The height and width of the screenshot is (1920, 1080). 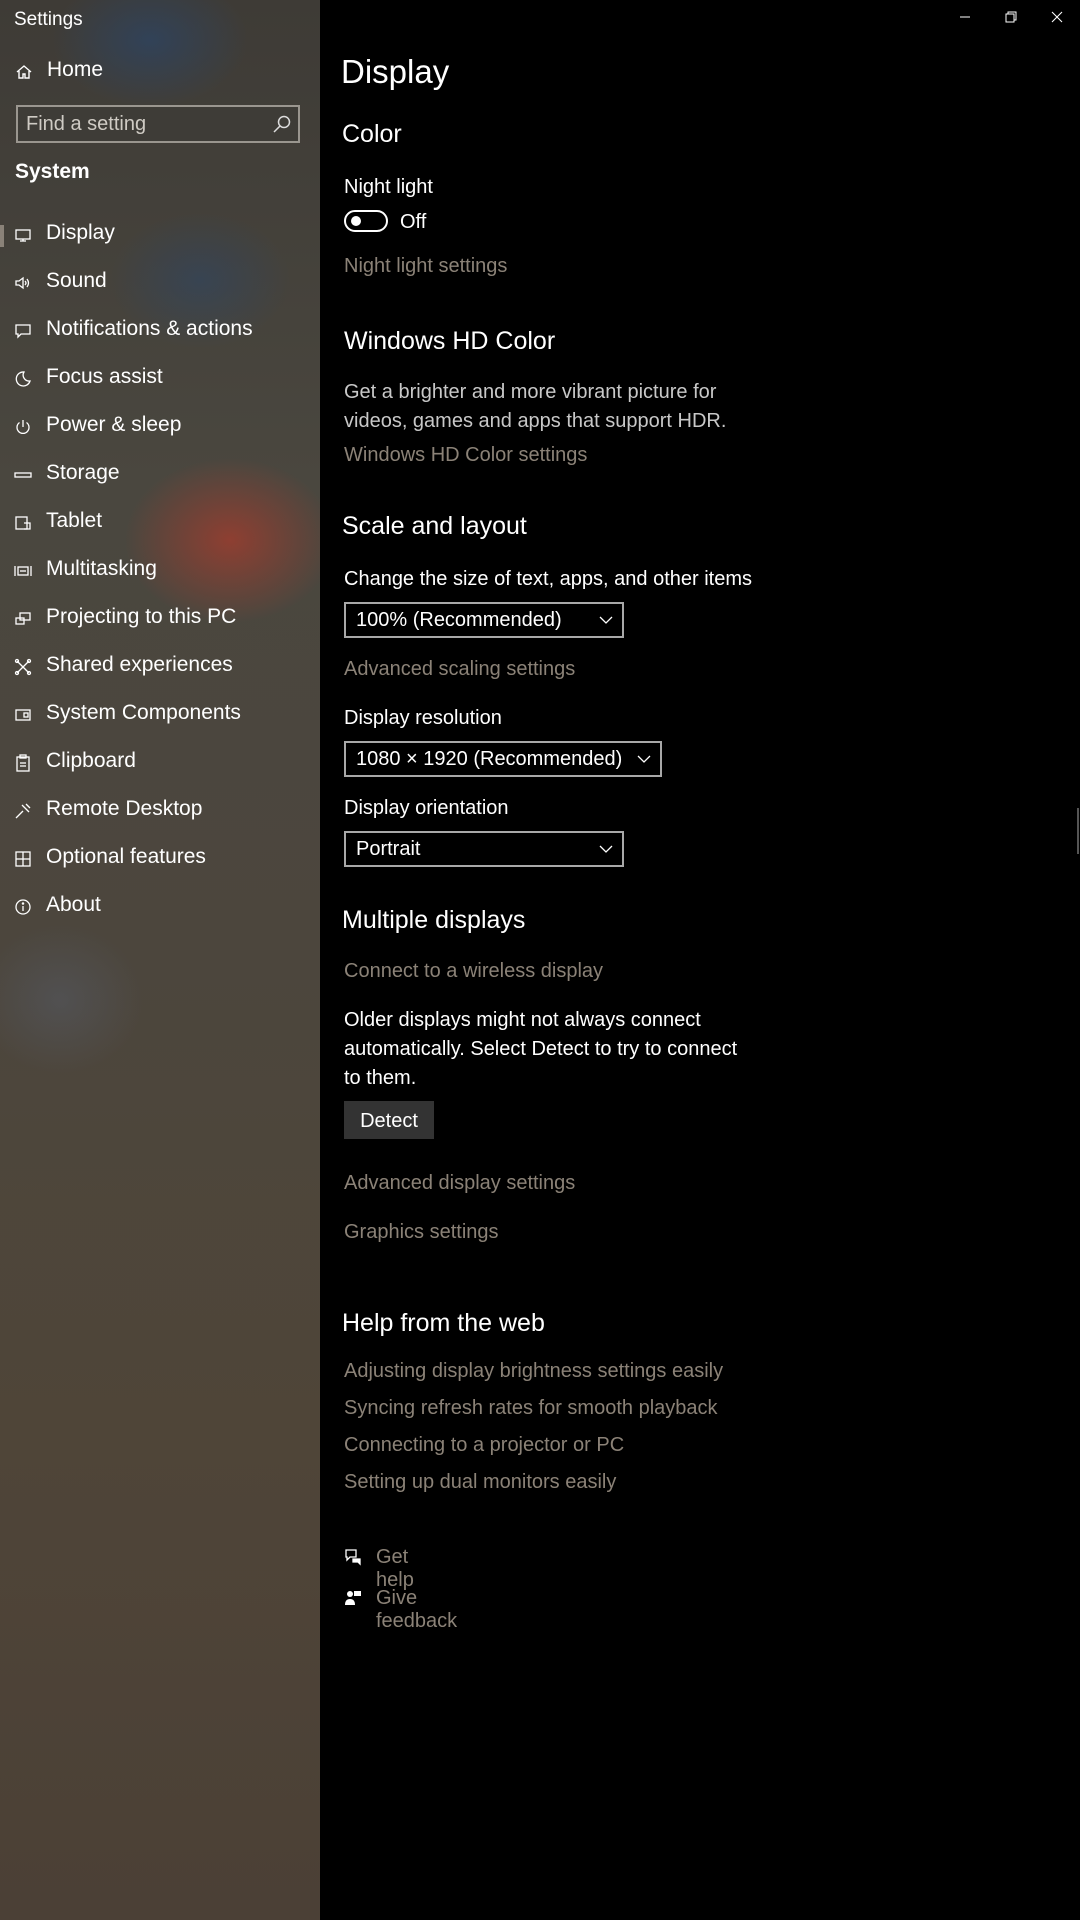 What do you see at coordinates (434, 920) in the screenshot?
I see `multiple-displays-heading: Multiple displays` at bounding box center [434, 920].